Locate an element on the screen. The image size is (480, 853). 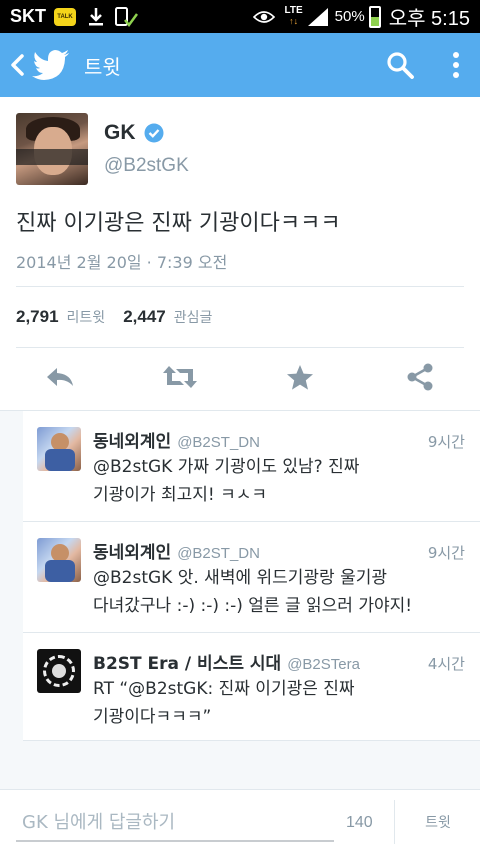
data-arrows-icon: ↑↓ is located at coordinates (294, 21).